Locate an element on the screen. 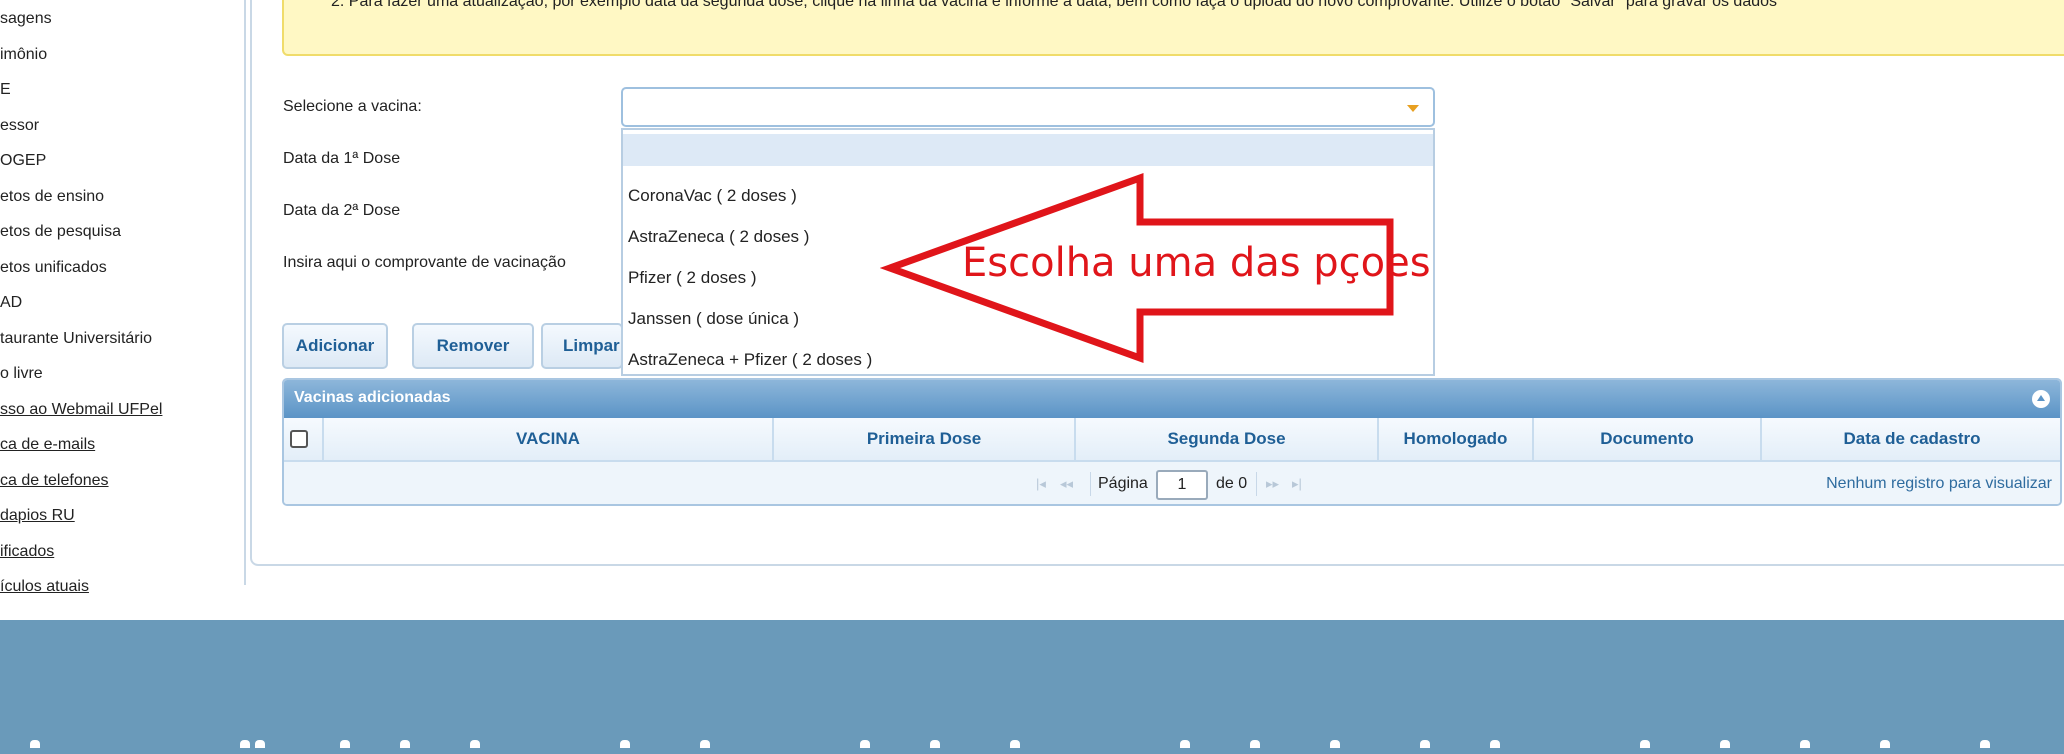 The width and height of the screenshot is (2064, 754). page-label: Página is located at coordinates (1123, 483).